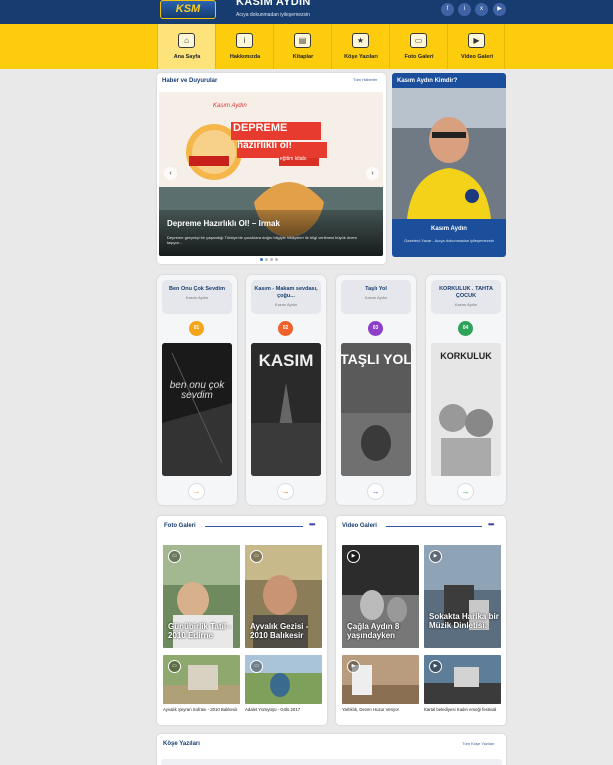 The width and height of the screenshot is (613, 765). I want to click on book-cover: TAŞLI YOL, so click(376, 409).